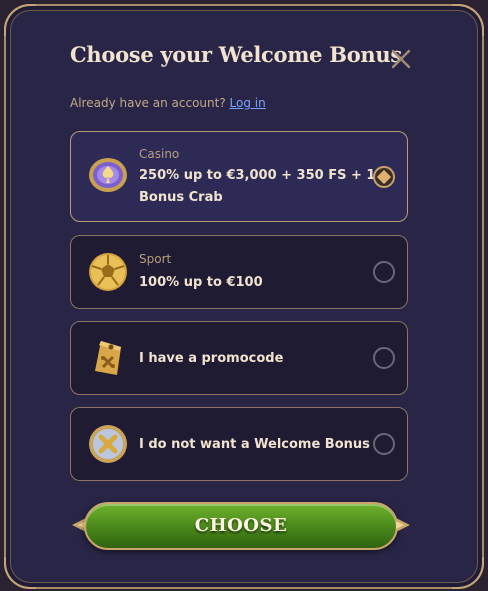  What do you see at coordinates (155, 259) in the screenshot?
I see `option-category: Sport` at bounding box center [155, 259].